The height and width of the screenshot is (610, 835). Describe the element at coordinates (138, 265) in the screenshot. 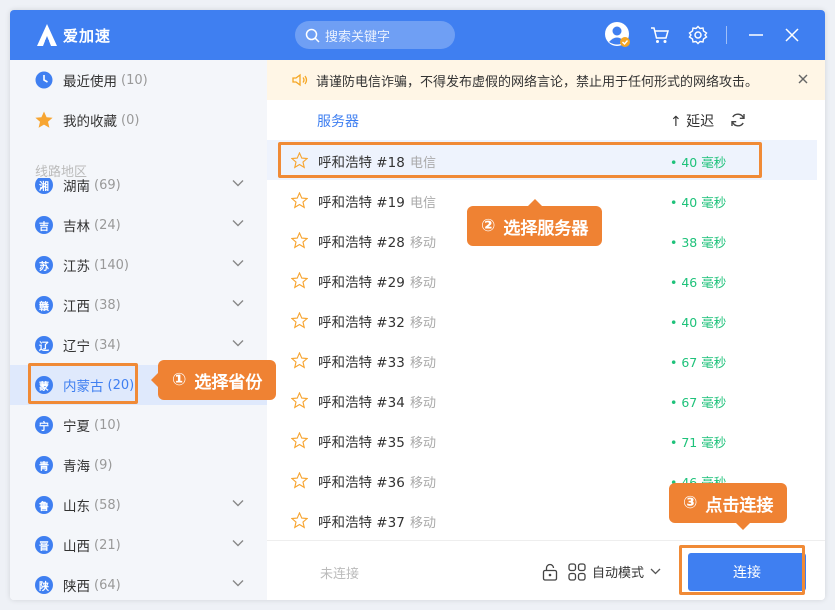

I see `sidebar-item-jiangsu: 苏 江苏 (140)` at that location.